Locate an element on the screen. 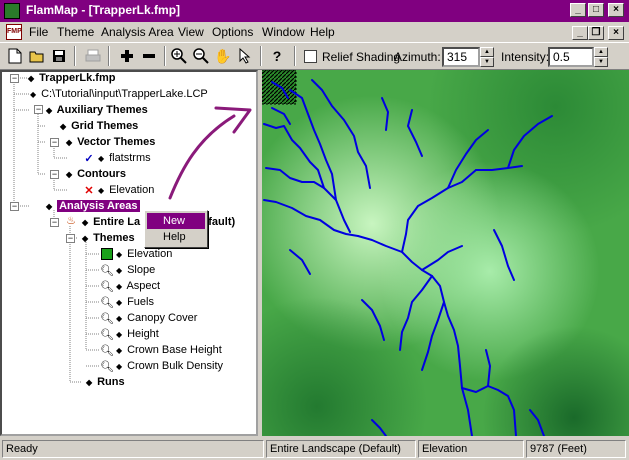 This screenshot has width=629, height=460. app-icon is located at coordinates (12, 11).